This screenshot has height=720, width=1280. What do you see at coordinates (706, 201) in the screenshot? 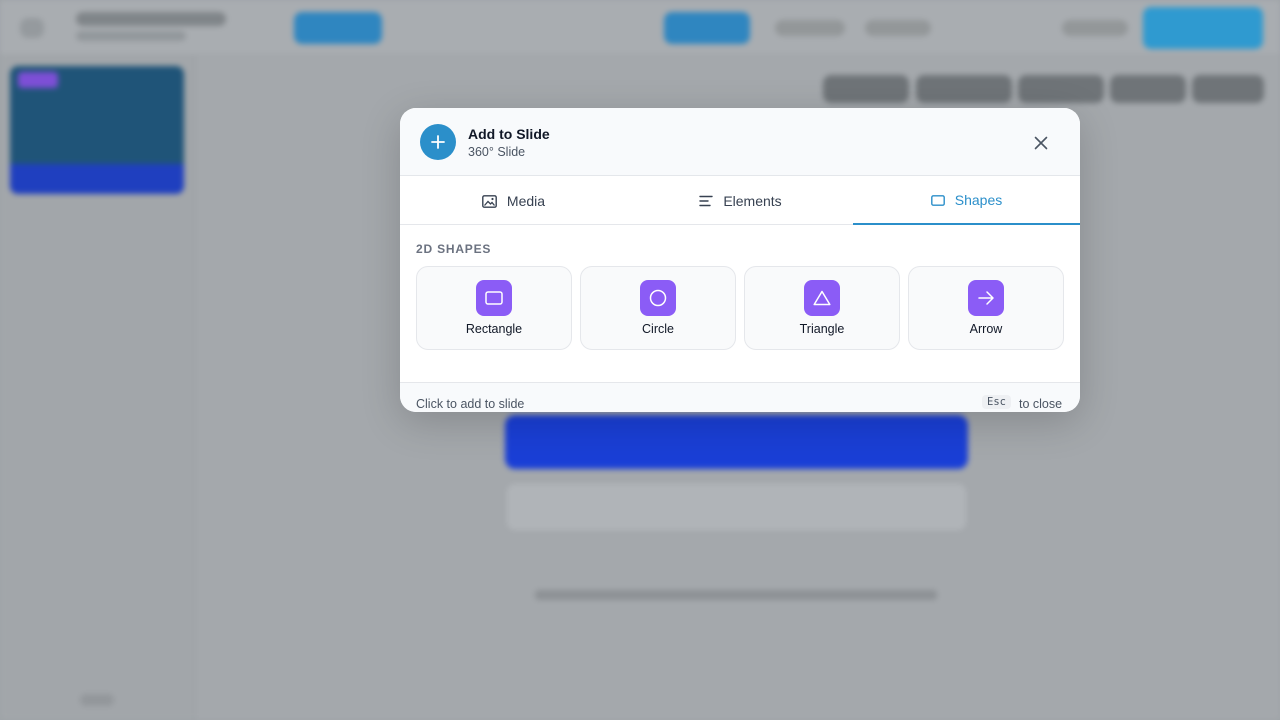
I see `text-lines-icon` at bounding box center [706, 201].